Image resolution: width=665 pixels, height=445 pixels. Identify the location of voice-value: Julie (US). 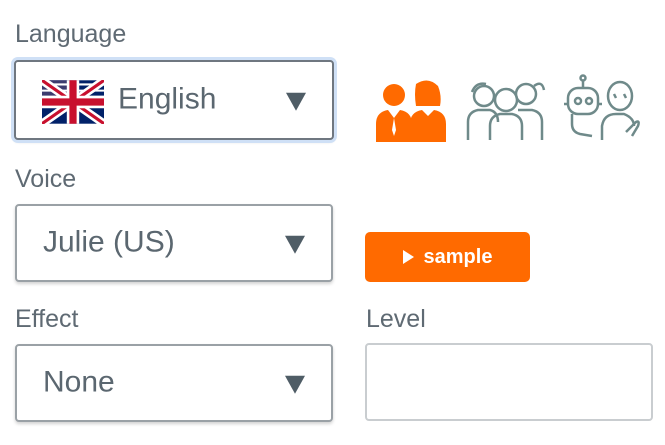
(109, 242).